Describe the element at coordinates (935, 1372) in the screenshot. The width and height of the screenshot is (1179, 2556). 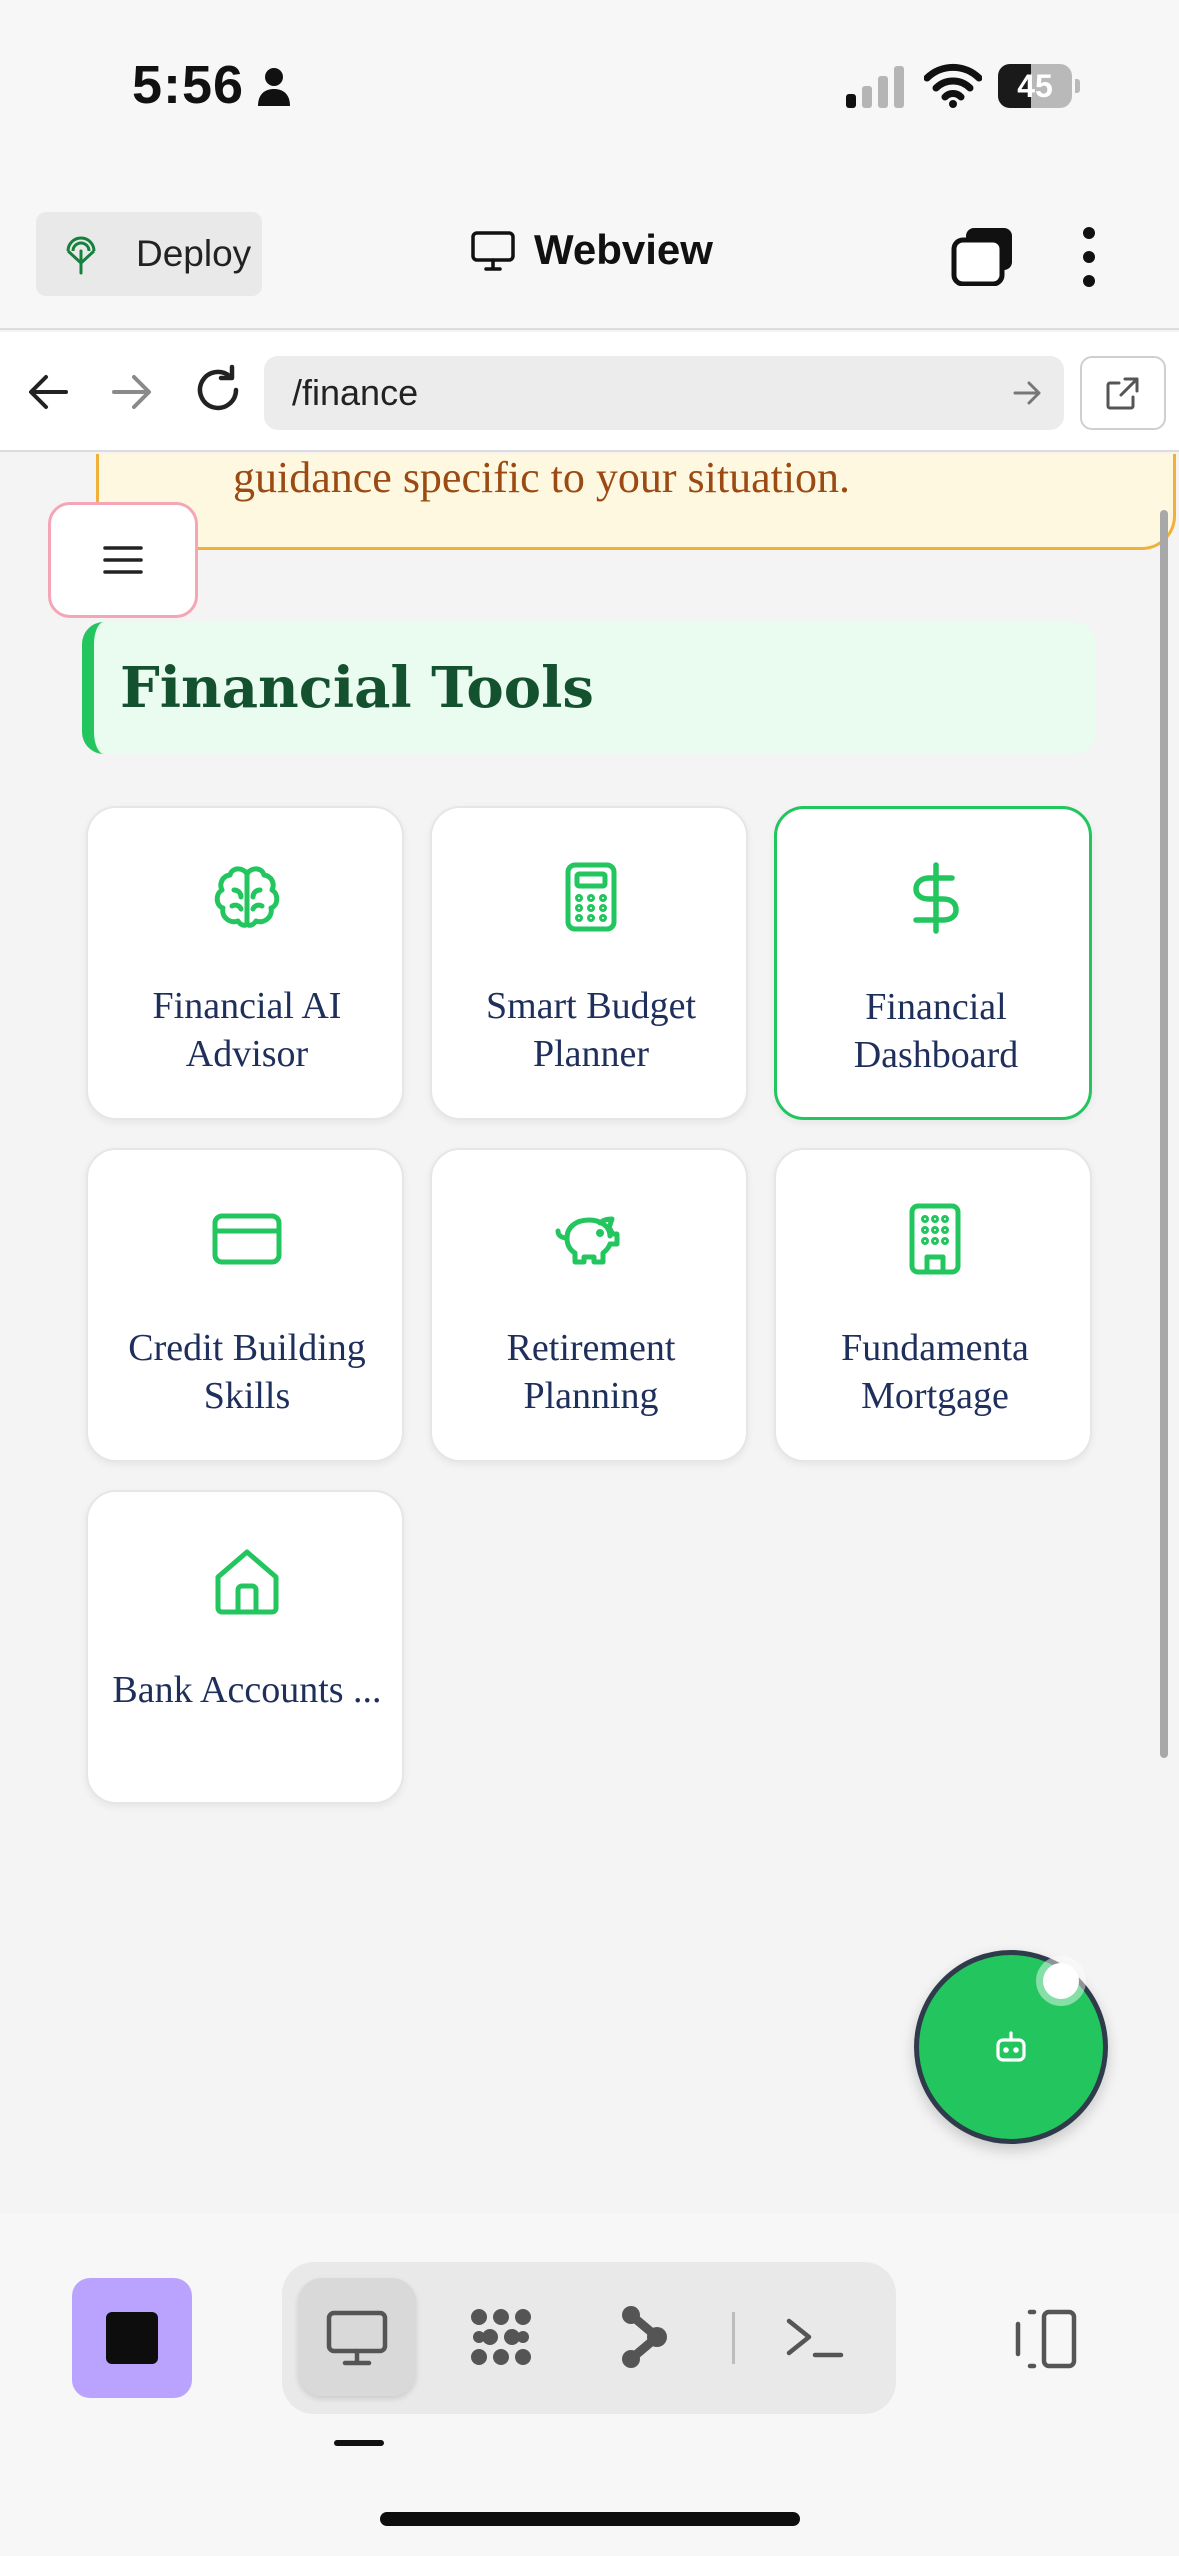
I see `tool-label: Fundamenta Mortgage` at that location.